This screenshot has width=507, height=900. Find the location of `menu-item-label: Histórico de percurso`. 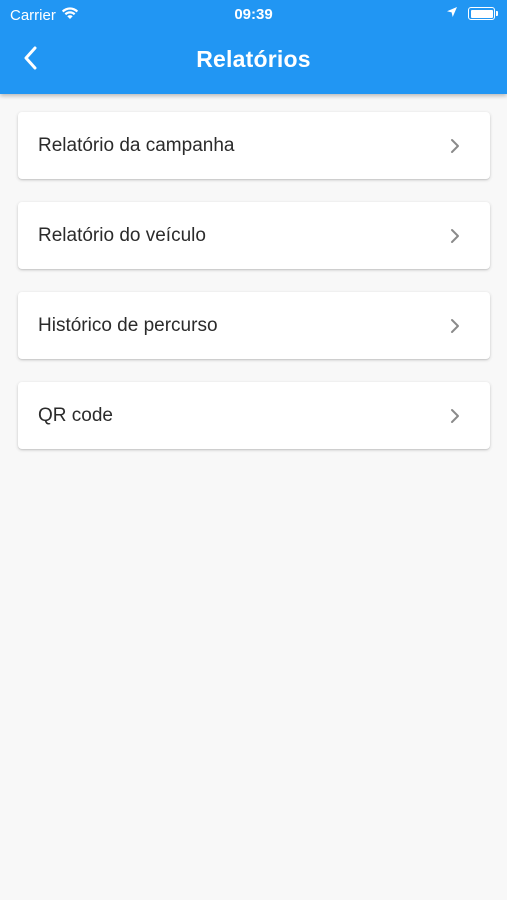

menu-item-label: Histórico de percurso is located at coordinates (128, 325).